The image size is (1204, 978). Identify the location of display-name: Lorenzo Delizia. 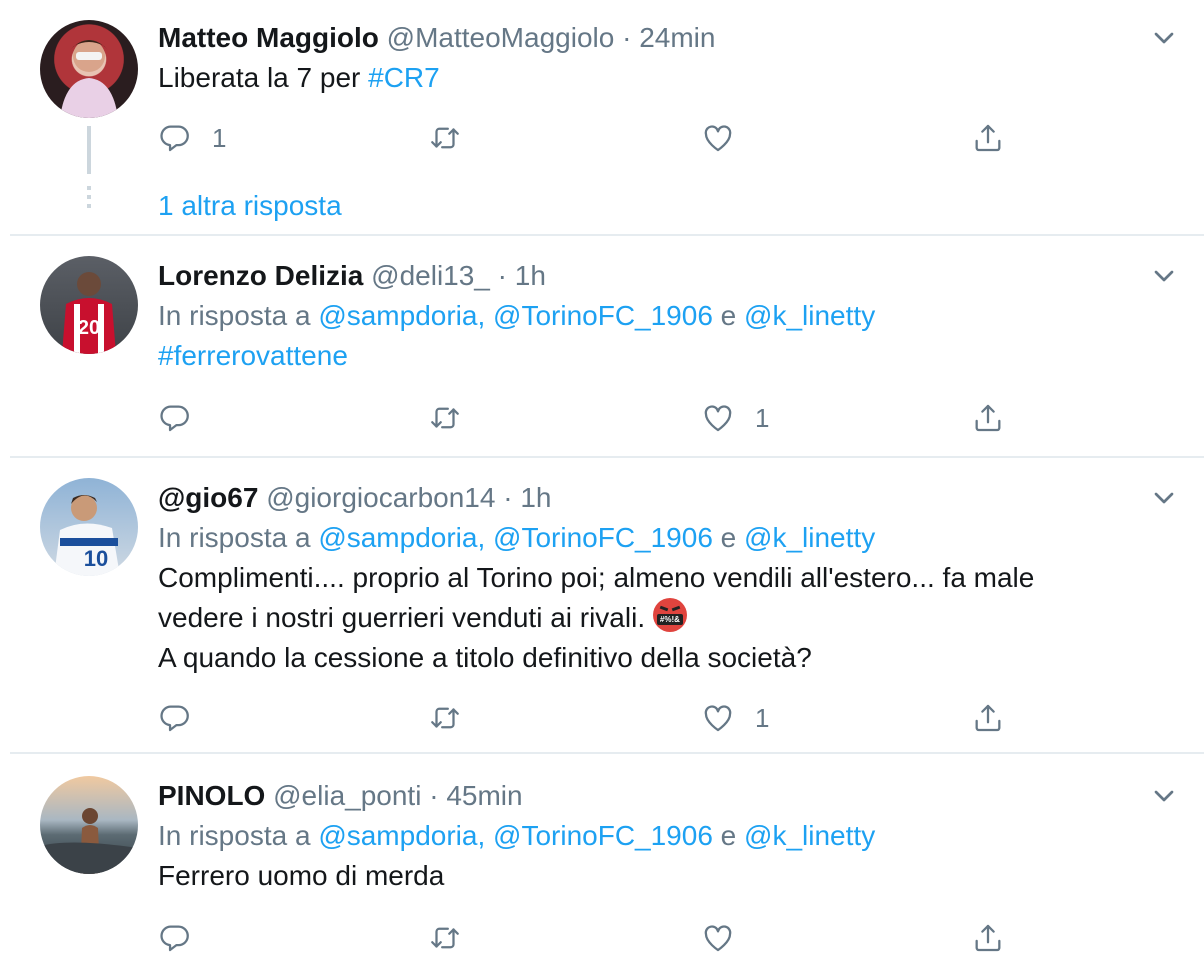
(260, 275).